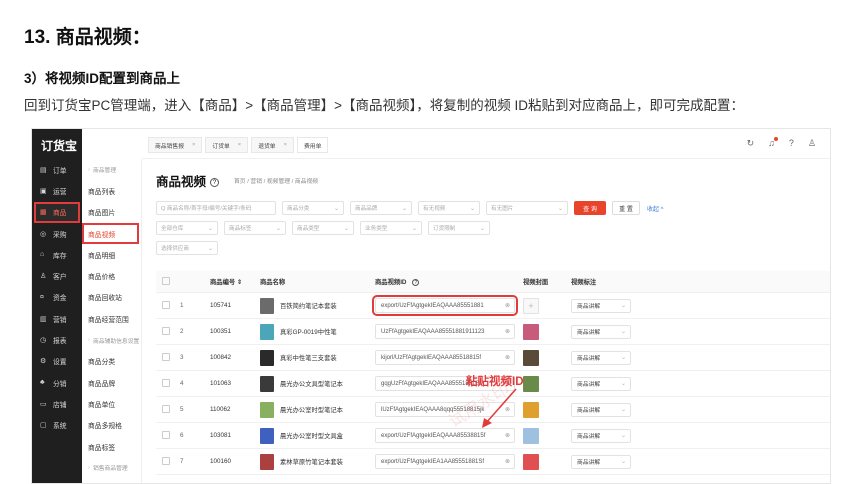  What do you see at coordinates (182, 435) in the screenshot?
I see `row-index: 6` at bounding box center [182, 435].